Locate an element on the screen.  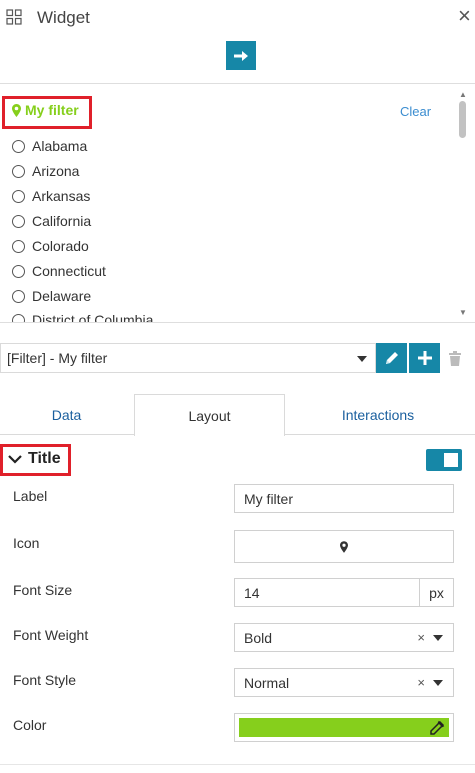
clipped-row-wrapper: District of Columbia is located at coordinates (227, 317).